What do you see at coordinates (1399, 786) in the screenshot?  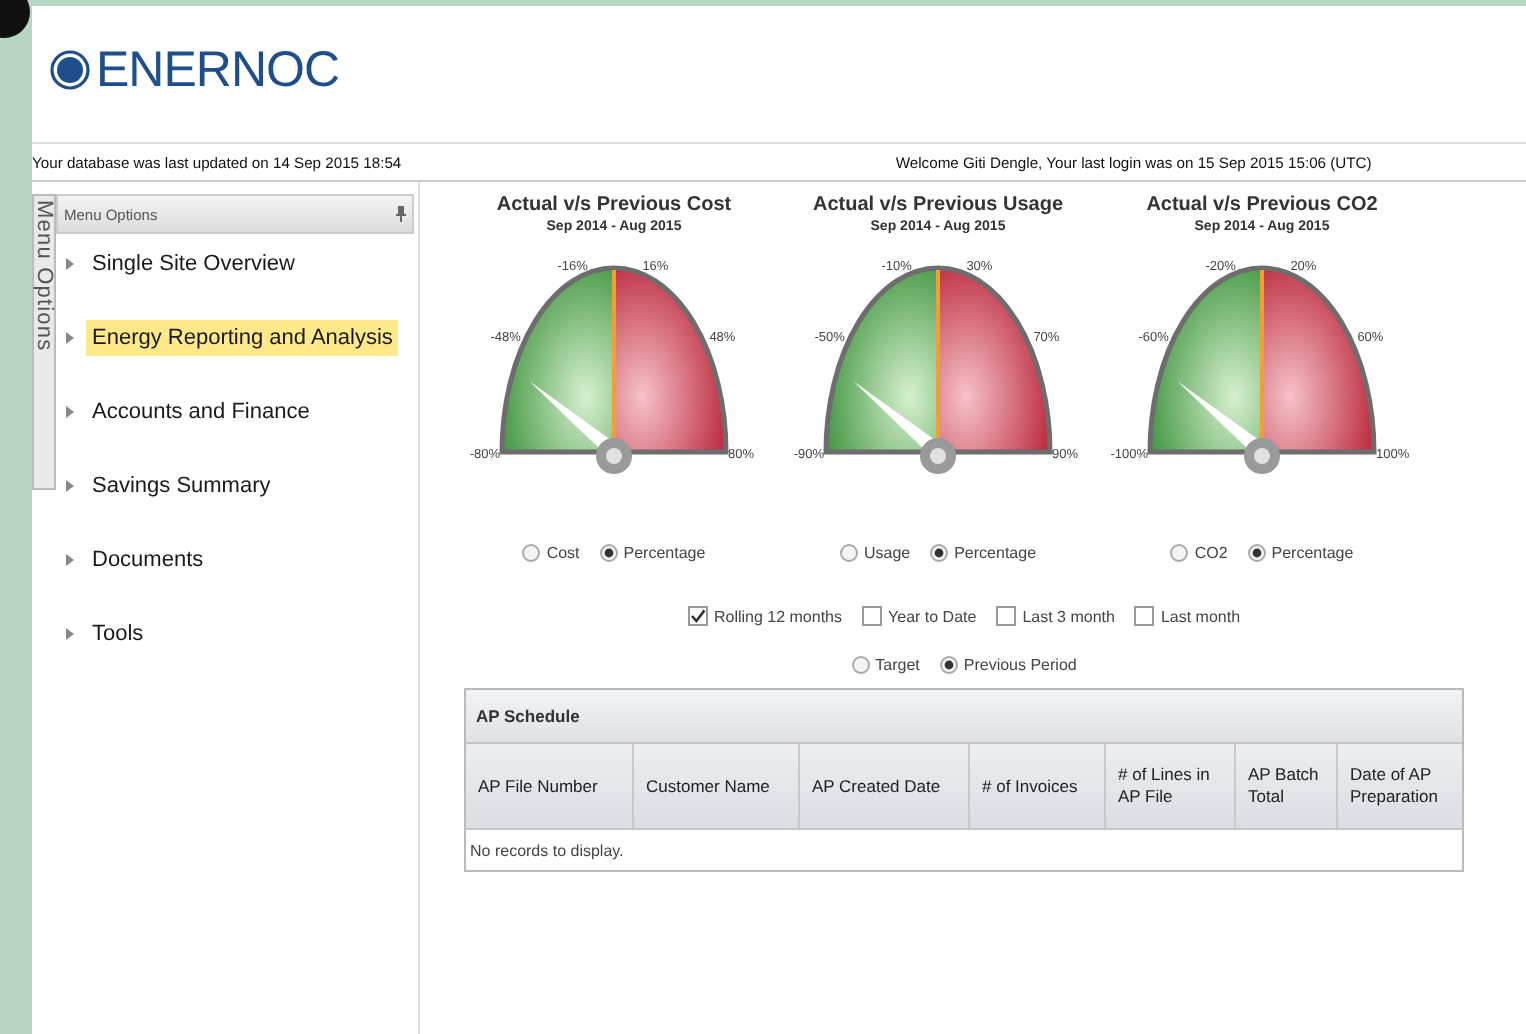 I see `column-header: Date of AP Preparation` at bounding box center [1399, 786].